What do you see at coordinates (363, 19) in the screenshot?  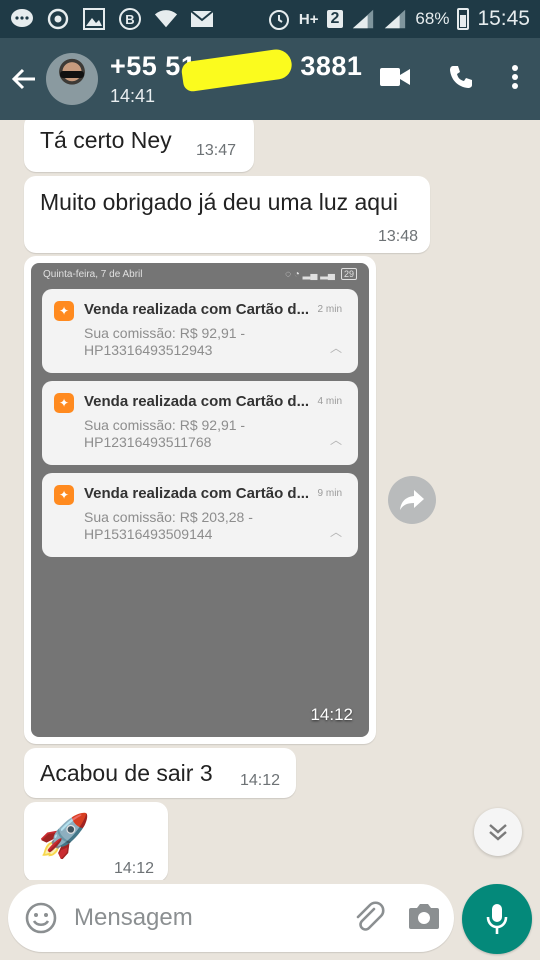 I see `signal-icon` at bounding box center [363, 19].